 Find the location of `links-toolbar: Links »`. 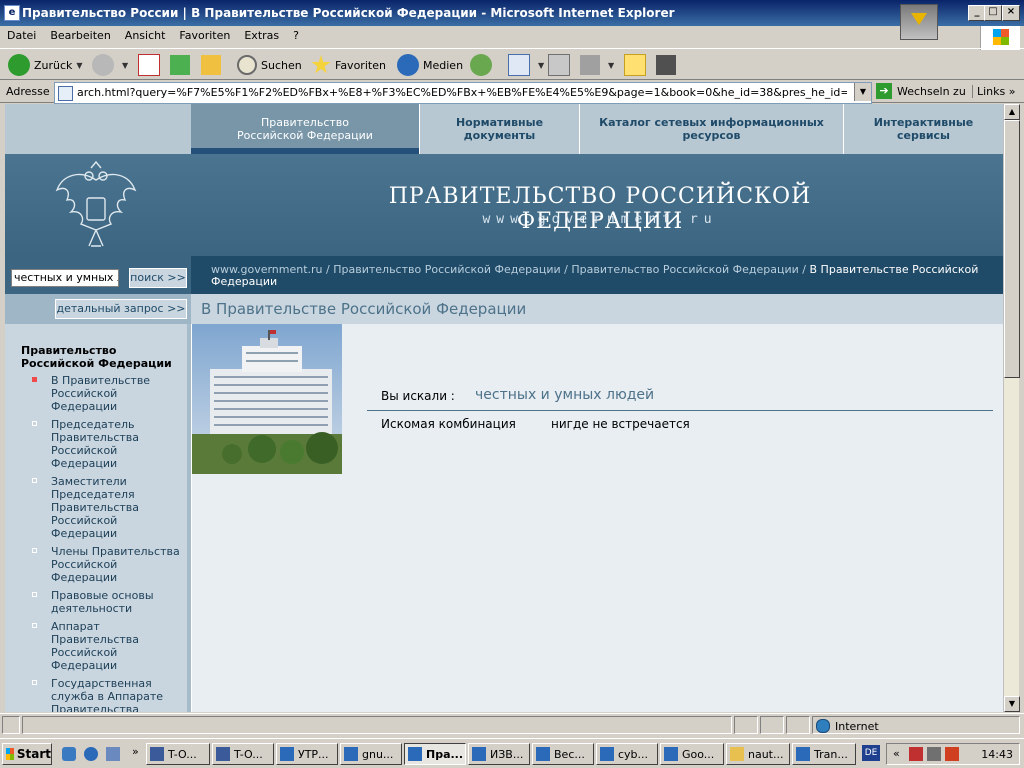

links-toolbar: Links » is located at coordinates (994, 91).